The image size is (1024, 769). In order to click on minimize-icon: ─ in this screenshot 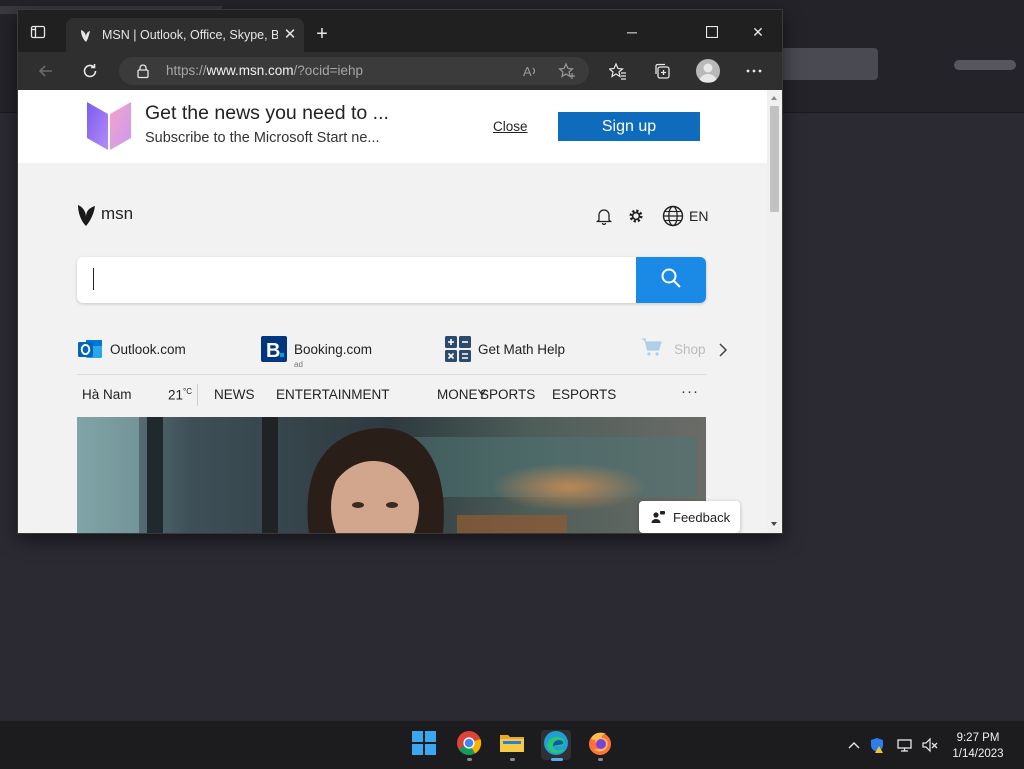, I will do `click(632, 32)`.